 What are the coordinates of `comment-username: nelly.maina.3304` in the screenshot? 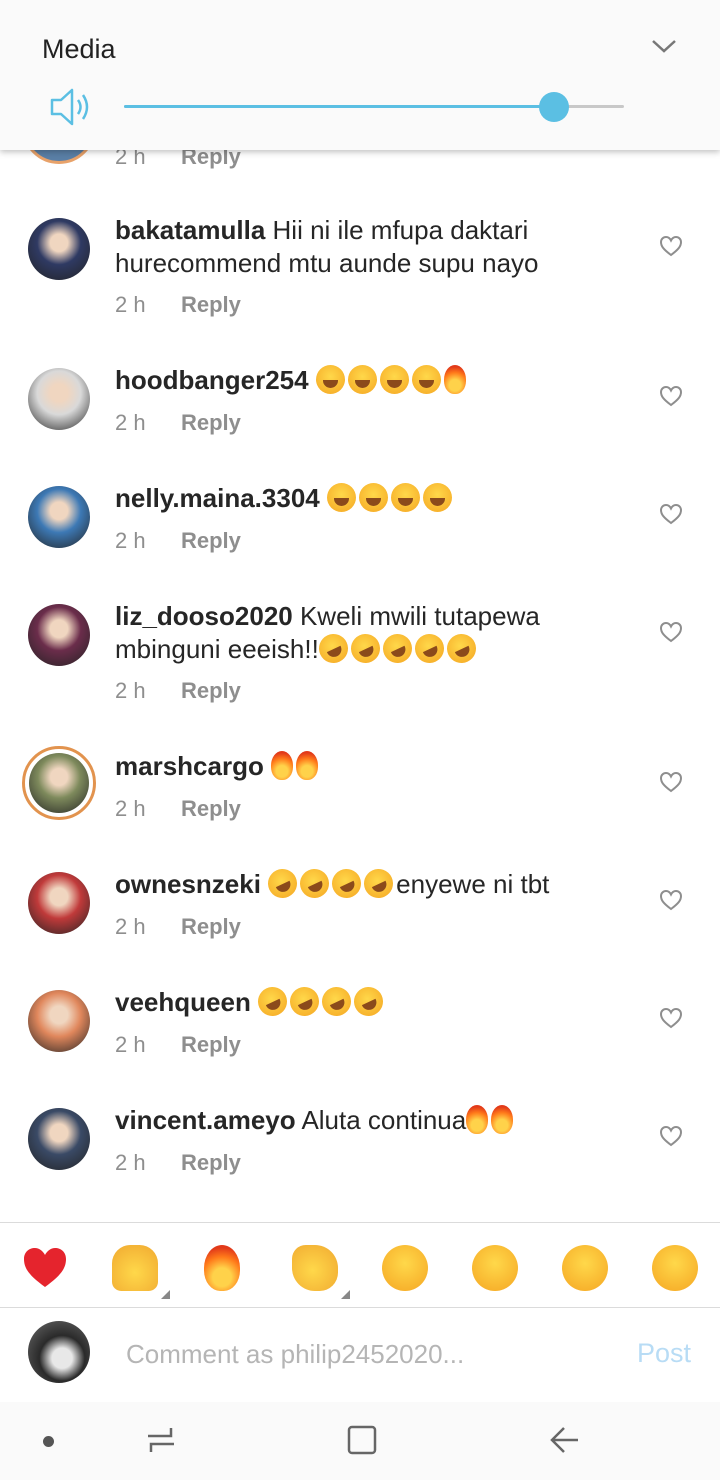 It's located at (217, 498).